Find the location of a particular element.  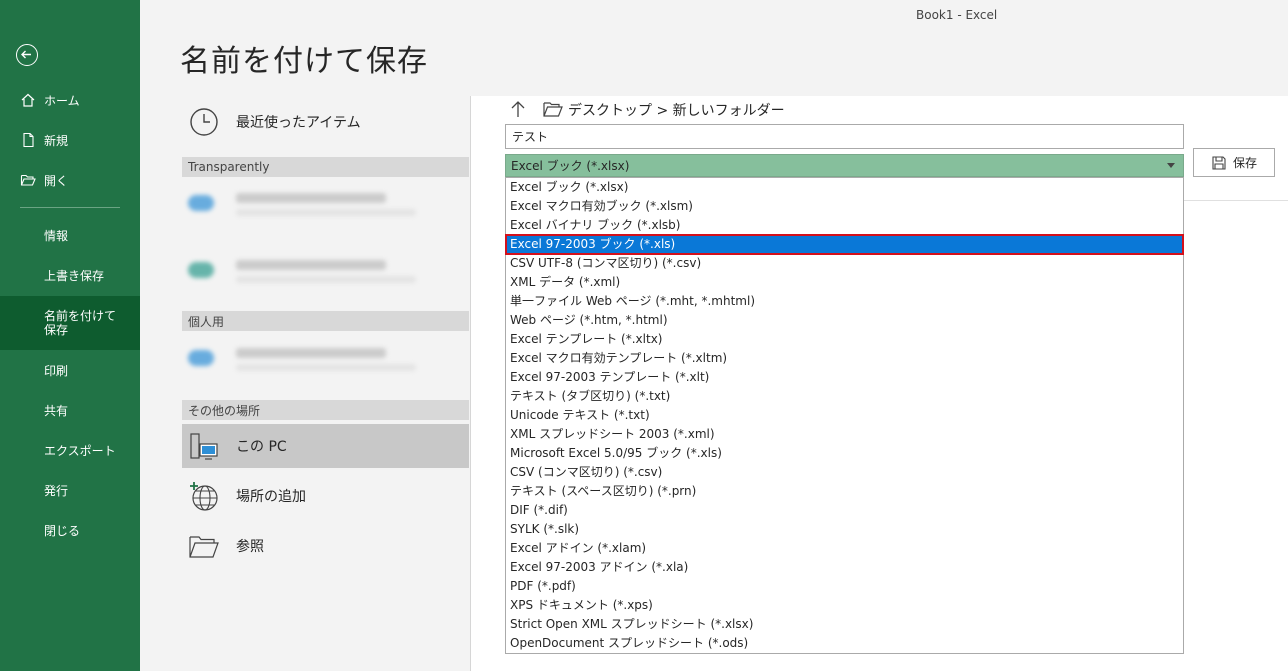

save-disk-icon is located at coordinates (1219, 162).